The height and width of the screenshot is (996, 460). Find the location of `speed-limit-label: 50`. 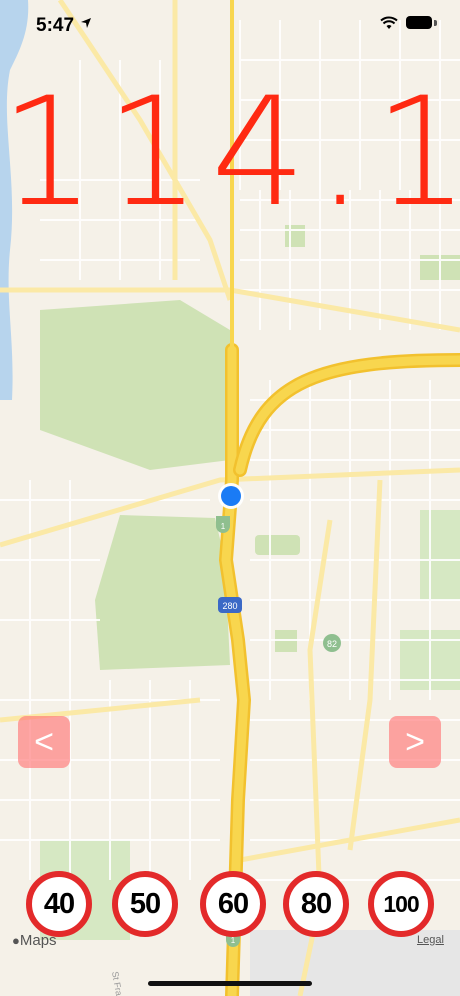

speed-limit-label: 50 is located at coordinates (145, 903).